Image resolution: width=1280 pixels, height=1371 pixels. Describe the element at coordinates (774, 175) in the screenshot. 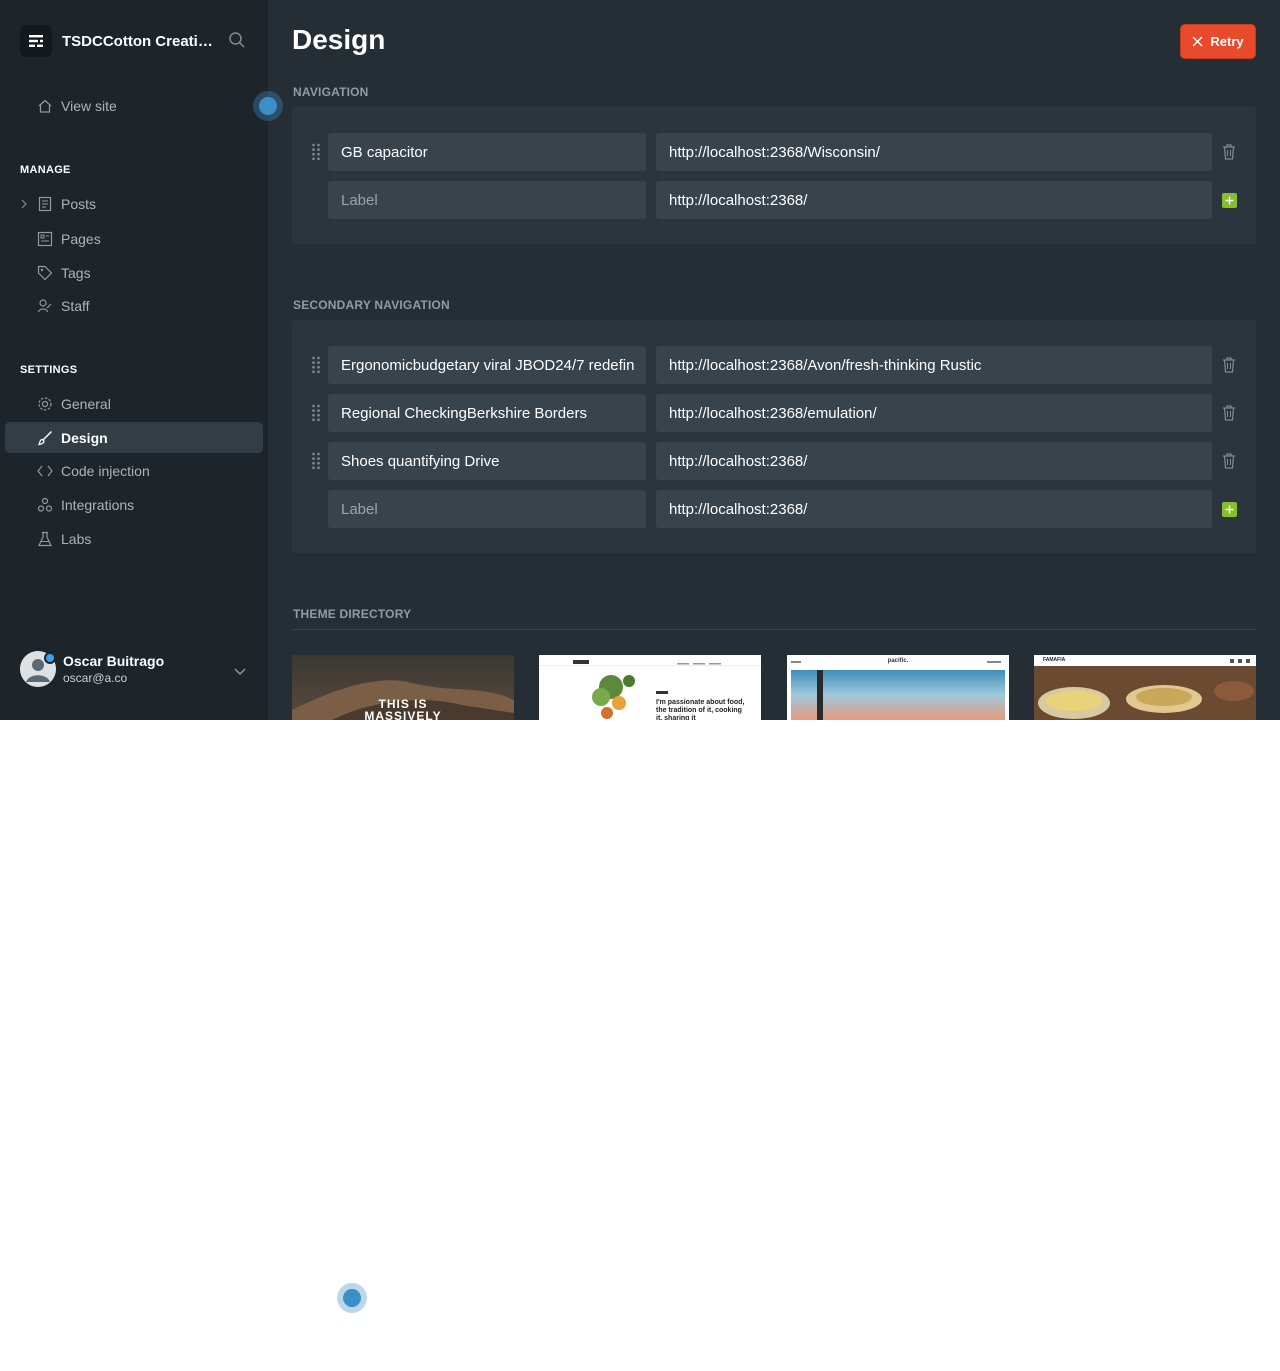

I see `navigation-panel` at that location.